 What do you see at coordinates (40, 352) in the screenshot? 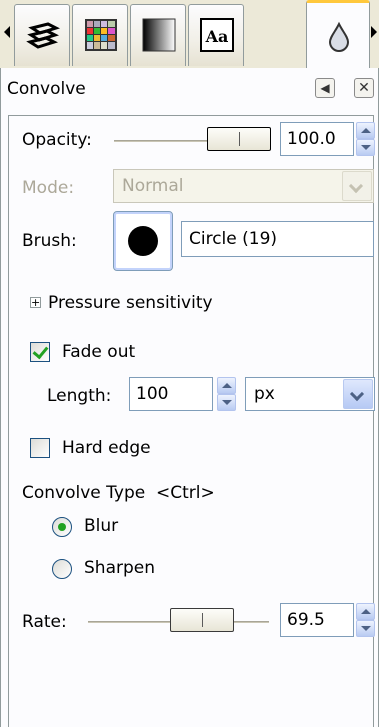
I see `fade-out-checkbox` at bounding box center [40, 352].